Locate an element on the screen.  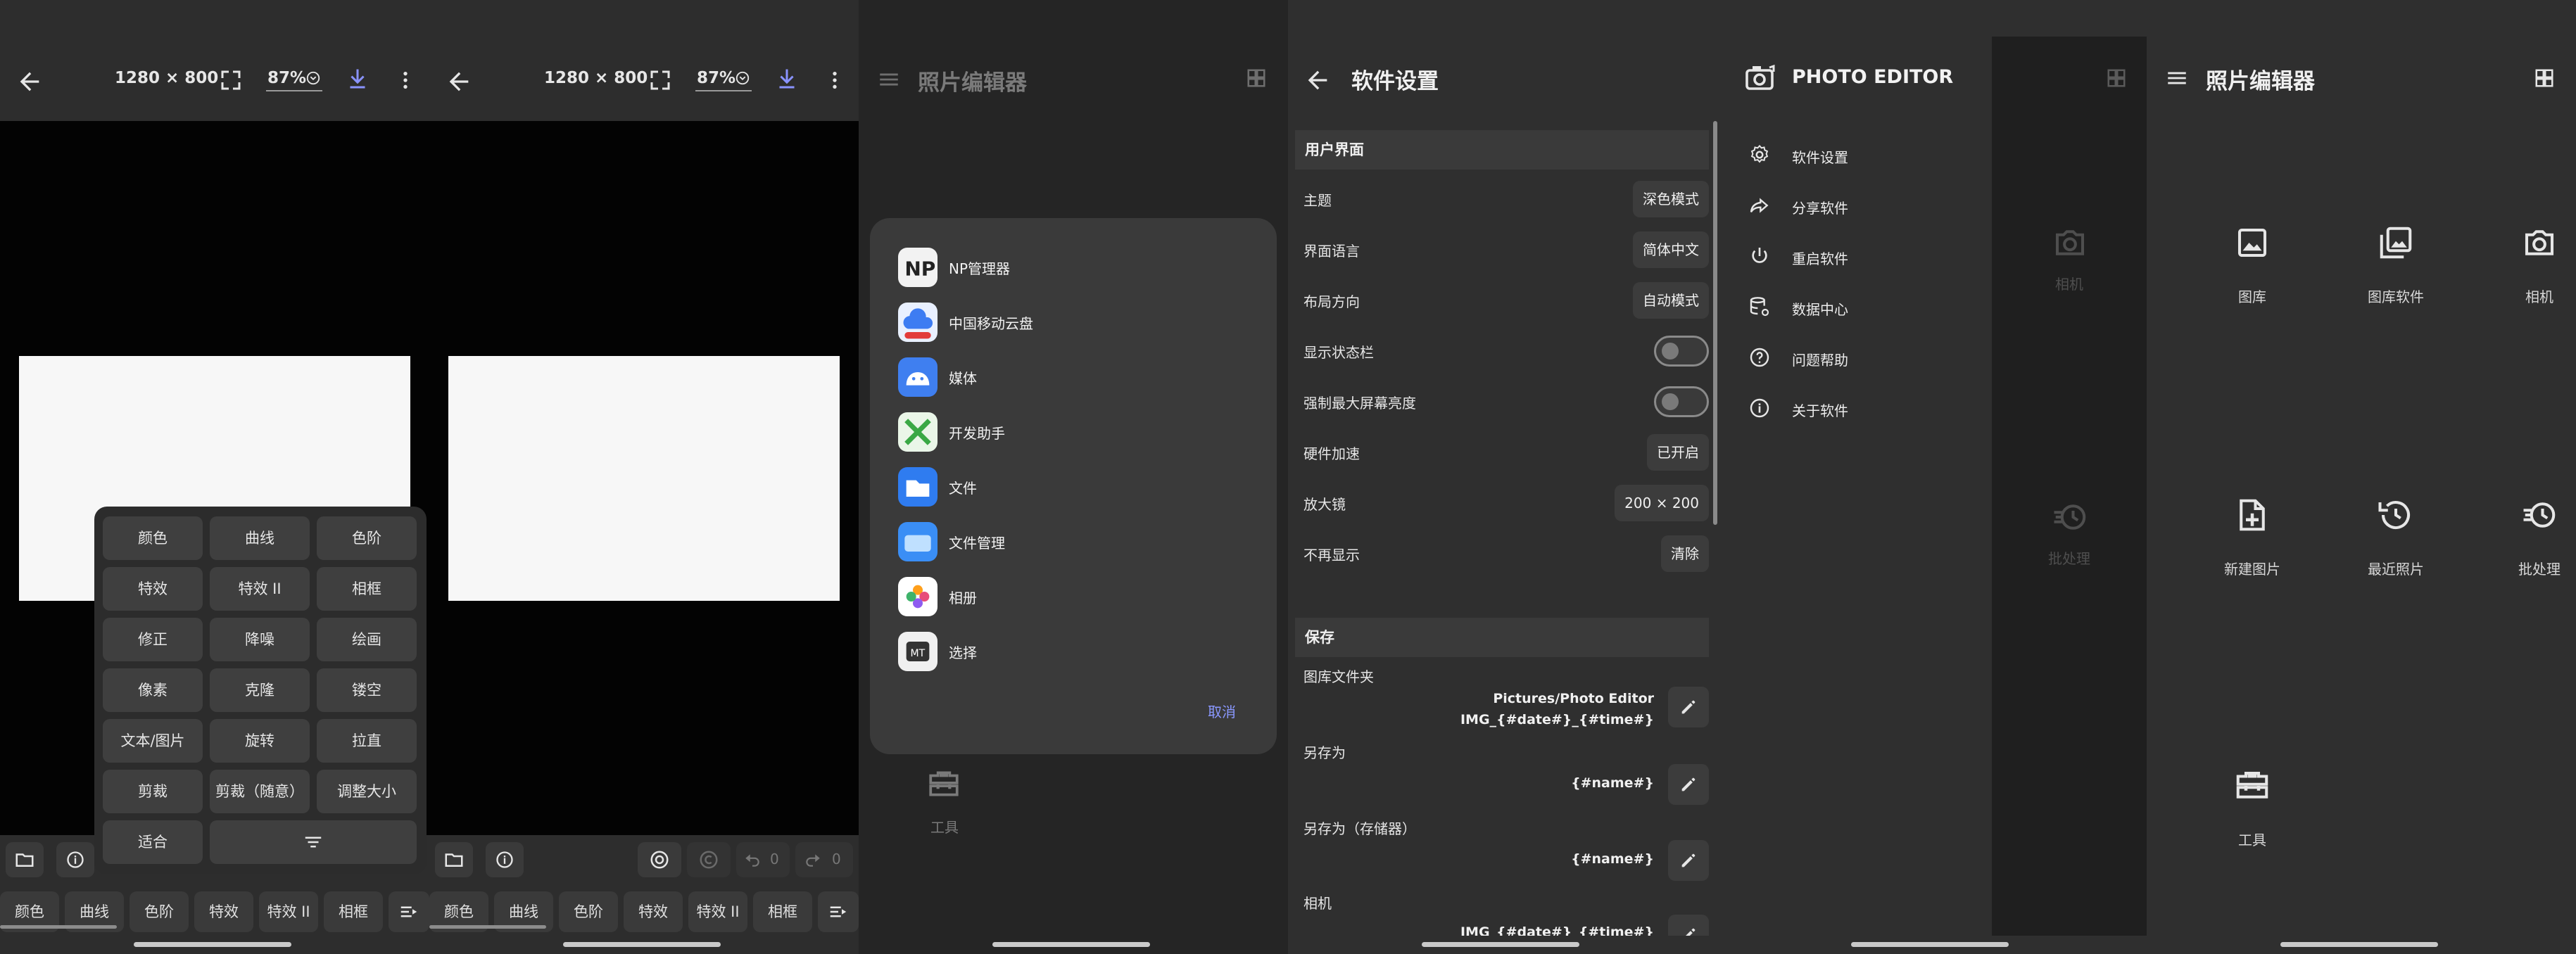
popup-sort-button is located at coordinates (313, 842).